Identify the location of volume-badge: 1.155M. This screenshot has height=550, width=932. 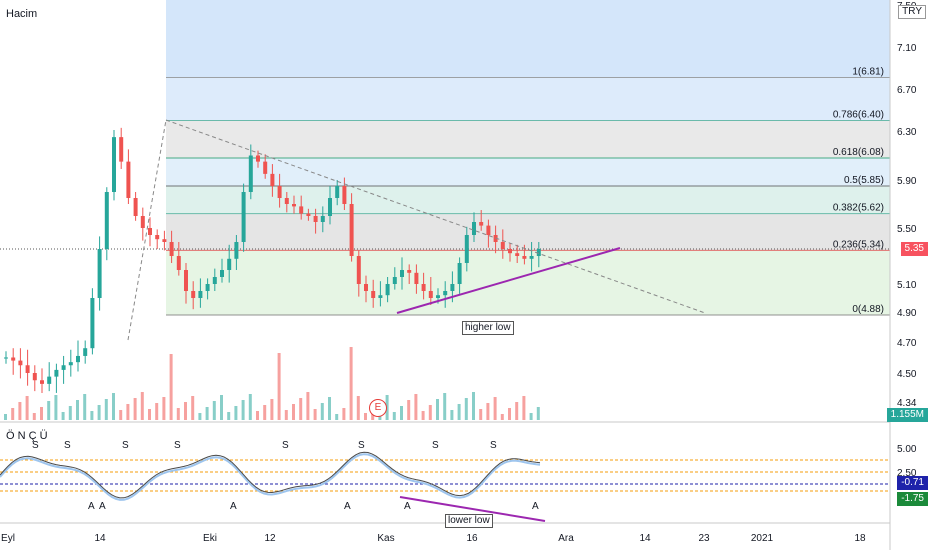
(907, 415).